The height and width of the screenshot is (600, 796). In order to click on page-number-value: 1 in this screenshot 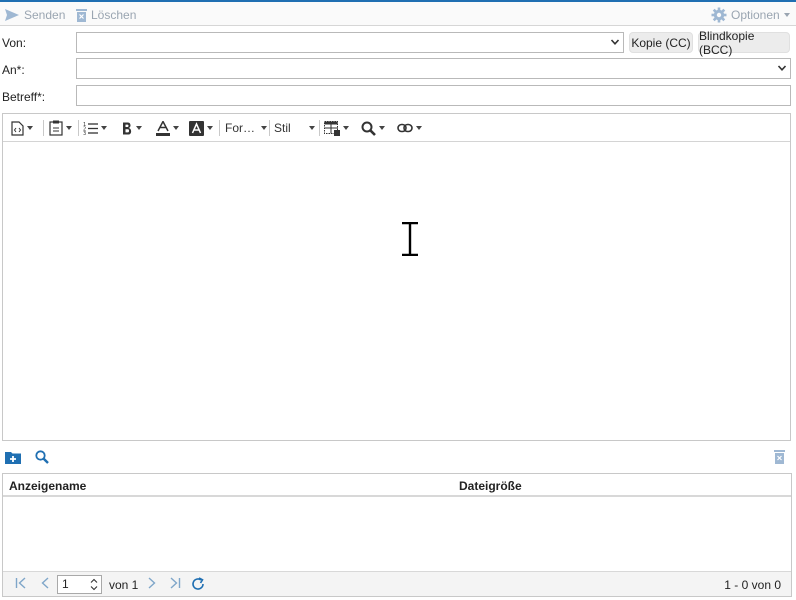, I will do `click(65, 584)`.